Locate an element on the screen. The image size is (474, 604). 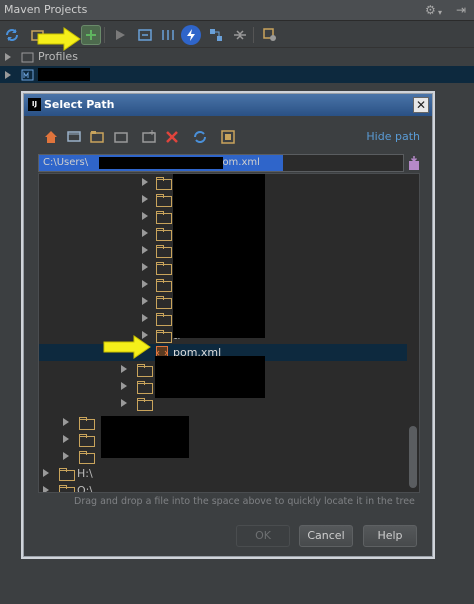
skip-tests-icon is located at coordinates (191, 35).